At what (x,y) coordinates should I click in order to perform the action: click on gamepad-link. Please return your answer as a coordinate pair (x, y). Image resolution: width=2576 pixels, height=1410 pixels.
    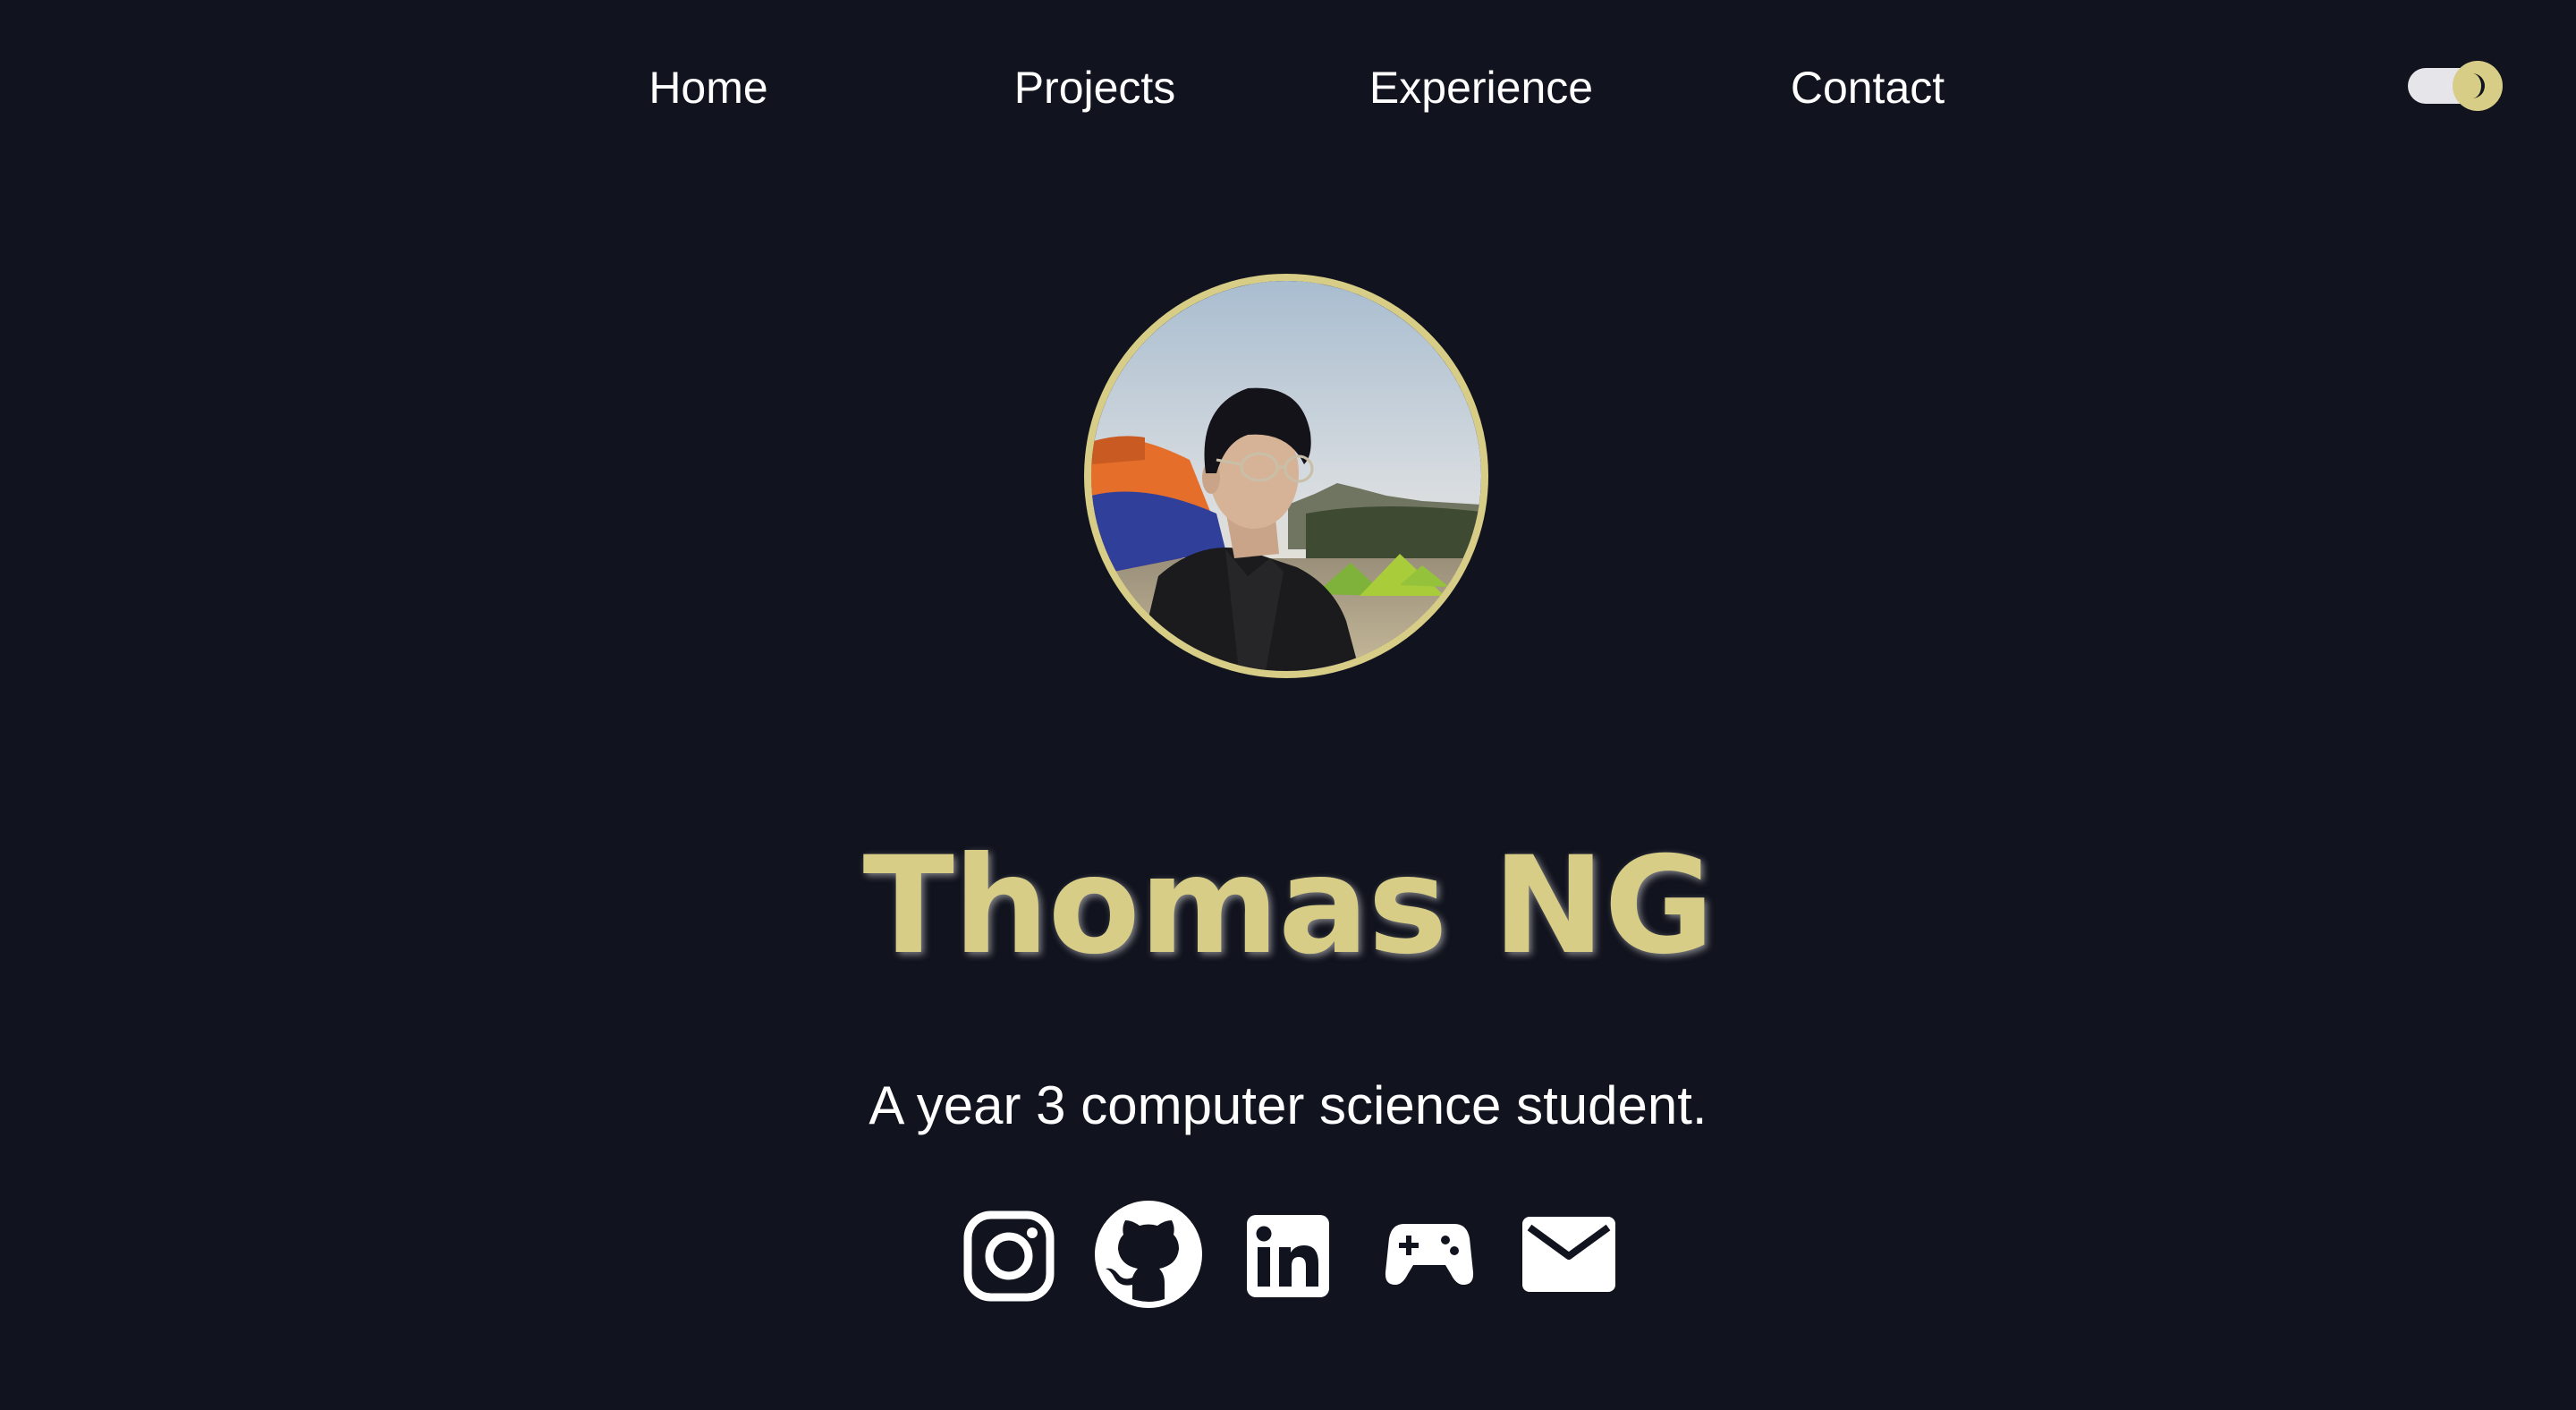
    Looking at the image, I should click on (1429, 1277).